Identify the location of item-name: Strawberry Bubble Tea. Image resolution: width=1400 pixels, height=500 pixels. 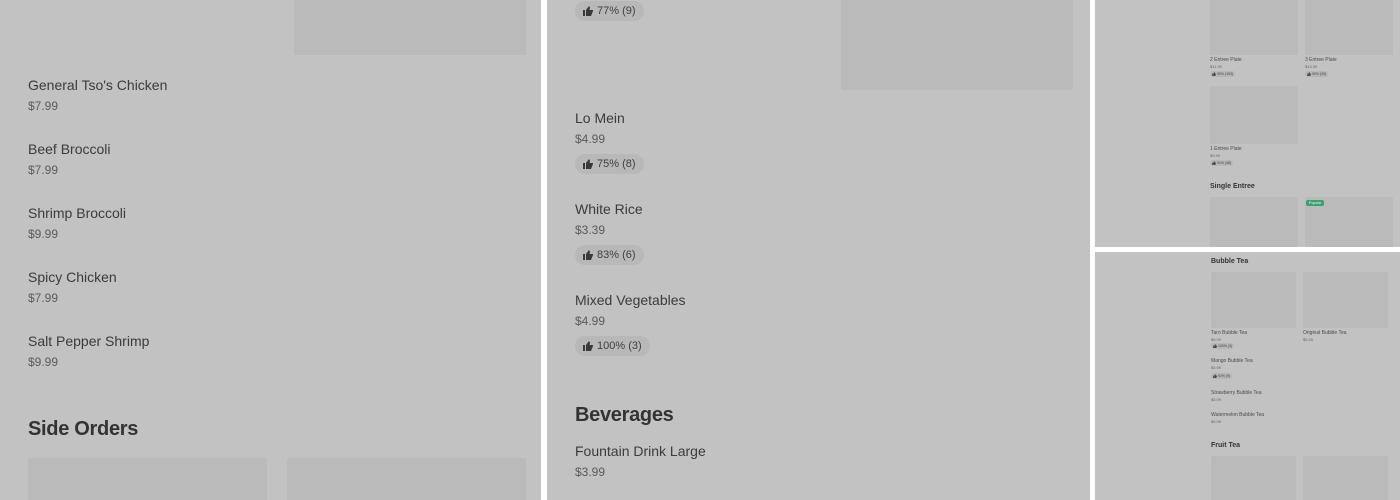
(1236, 393).